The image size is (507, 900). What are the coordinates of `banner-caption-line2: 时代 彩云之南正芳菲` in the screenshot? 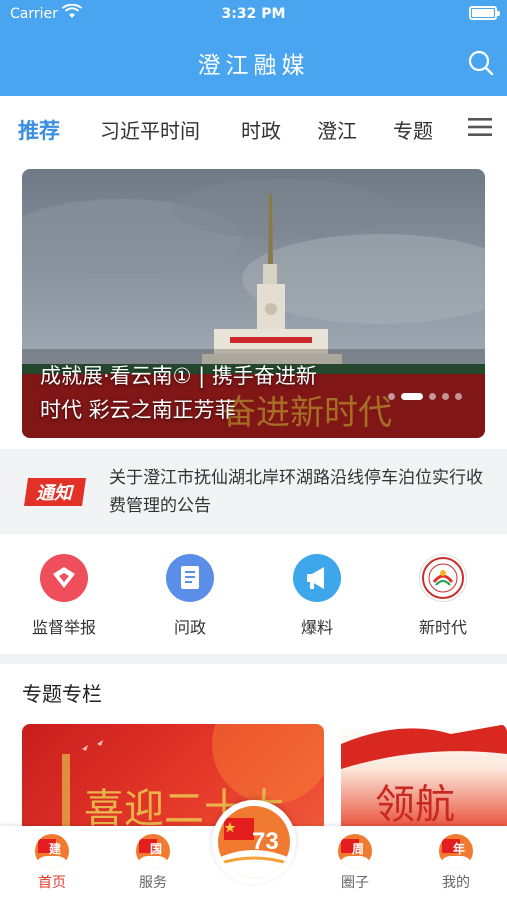 It's located at (138, 410).